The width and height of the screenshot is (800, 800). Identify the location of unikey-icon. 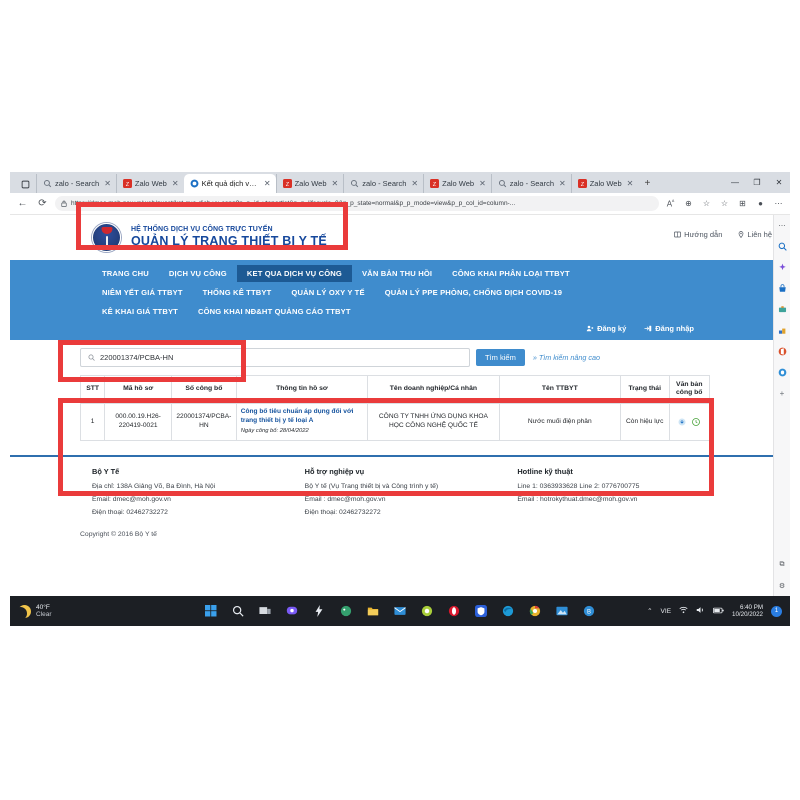
(427, 611).